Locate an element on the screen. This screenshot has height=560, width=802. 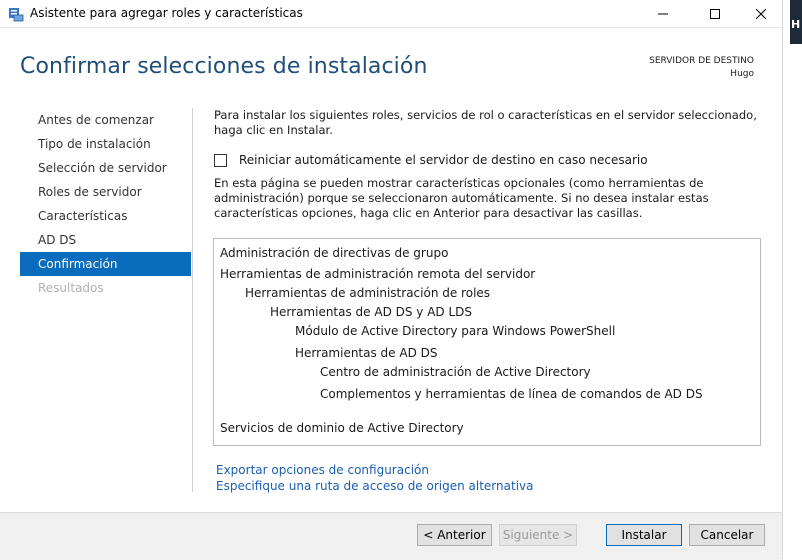
server-manager-icon is located at coordinates (16, 15).